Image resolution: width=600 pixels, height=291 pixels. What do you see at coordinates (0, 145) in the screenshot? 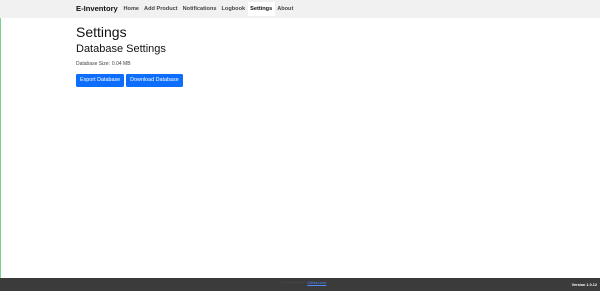
I see `window-left-edge` at bounding box center [0, 145].